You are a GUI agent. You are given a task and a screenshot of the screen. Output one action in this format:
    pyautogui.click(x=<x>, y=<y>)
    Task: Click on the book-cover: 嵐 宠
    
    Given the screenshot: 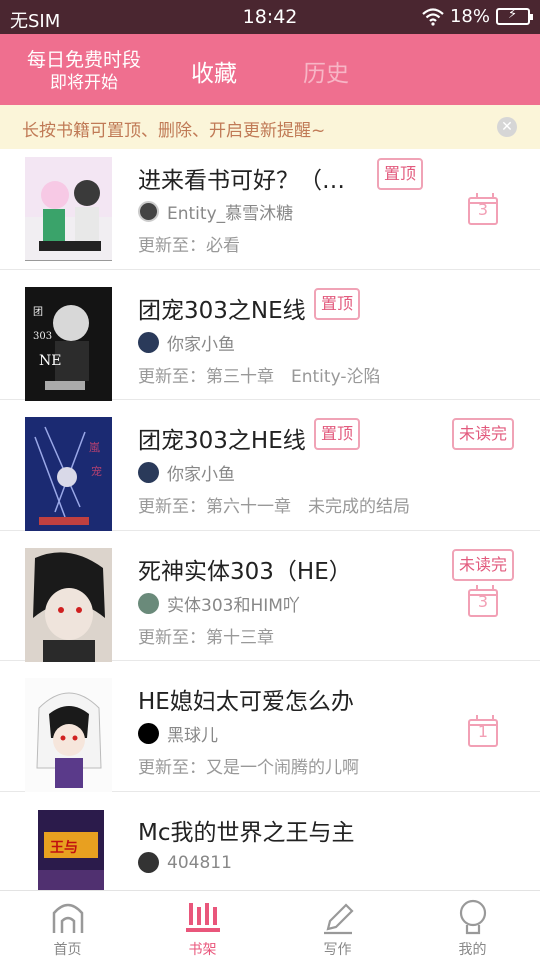 What is the action you would take?
    pyautogui.click(x=68, y=474)
    